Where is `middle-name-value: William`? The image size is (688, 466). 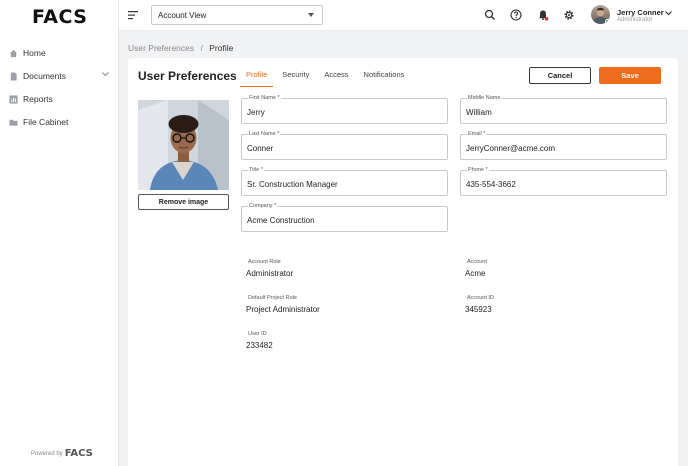 middle-name-value: William is located at coordinates (479, 112).